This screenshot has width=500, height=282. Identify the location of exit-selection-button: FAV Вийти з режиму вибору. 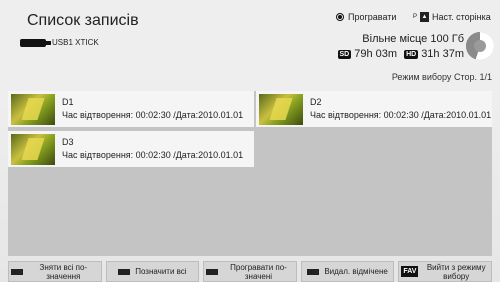
(445, 271).